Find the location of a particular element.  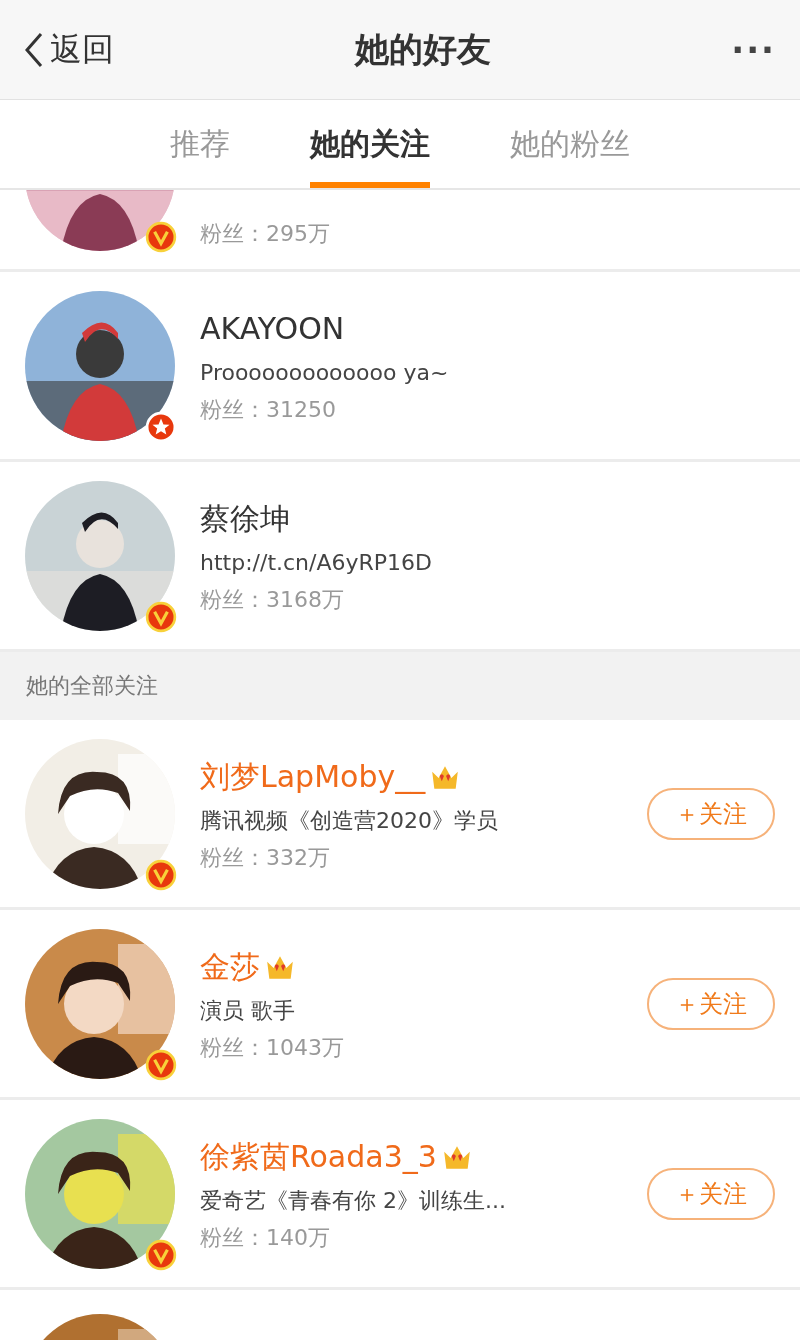

tab: 推荐 is located at coordinates (200, 144).